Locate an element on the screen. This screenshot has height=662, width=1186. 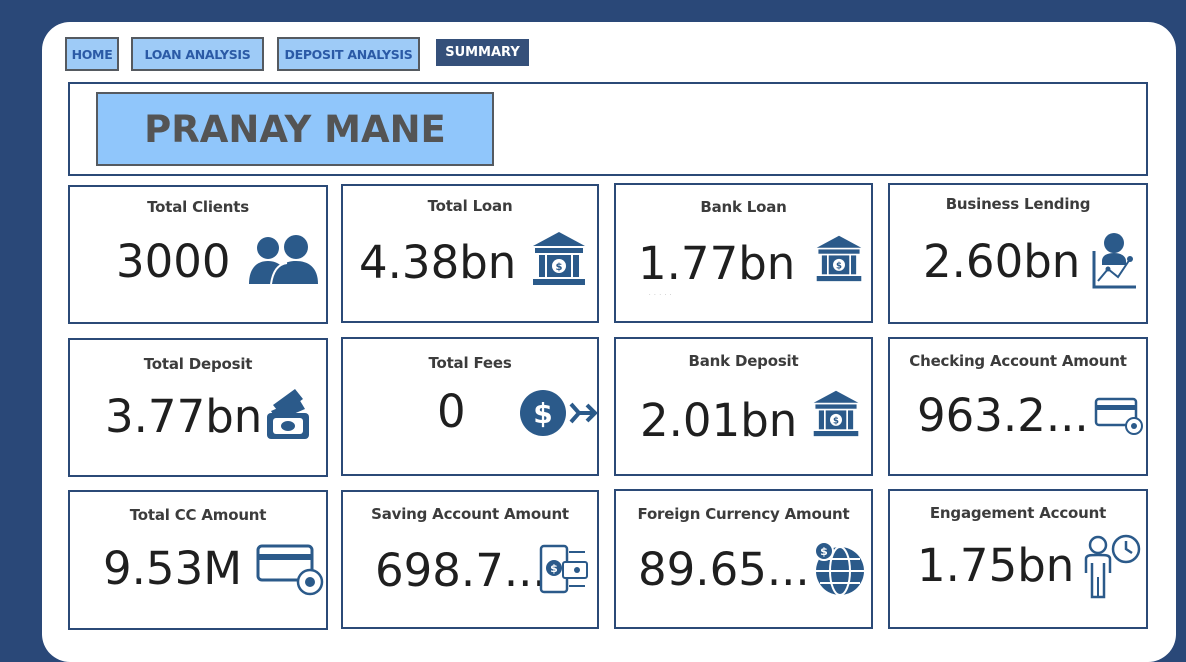
nav-loan-analysis-button: LOAN ANALYSIS is located at coordinates (197, 54).